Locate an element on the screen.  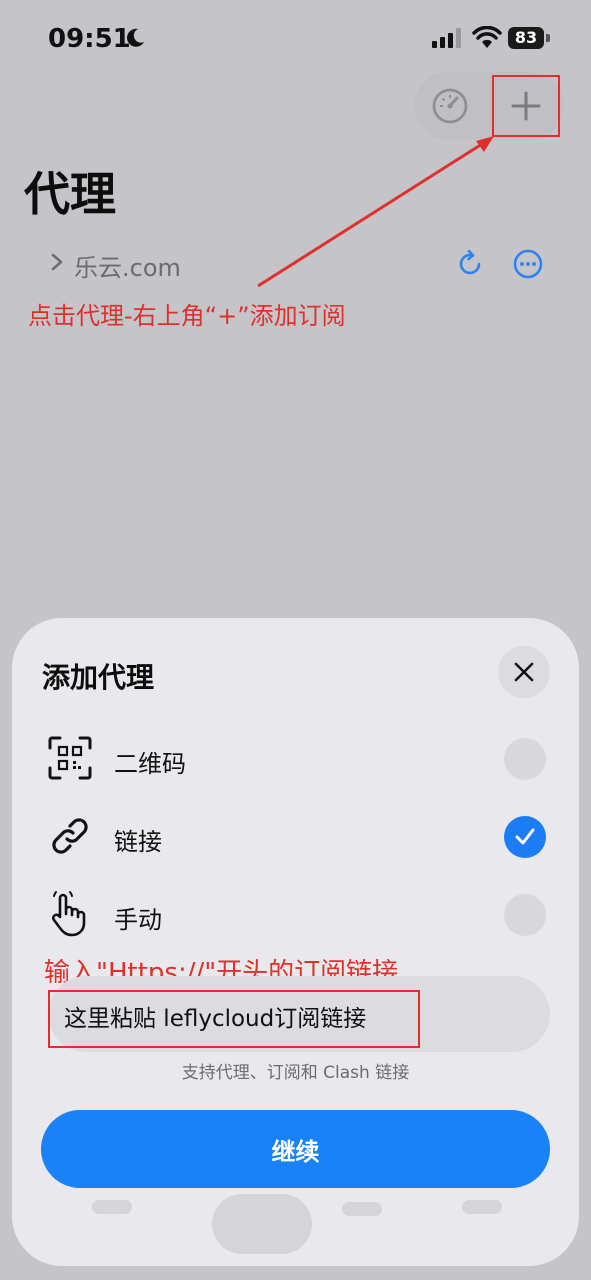
moon-icon is located at coordinates (135, 37).